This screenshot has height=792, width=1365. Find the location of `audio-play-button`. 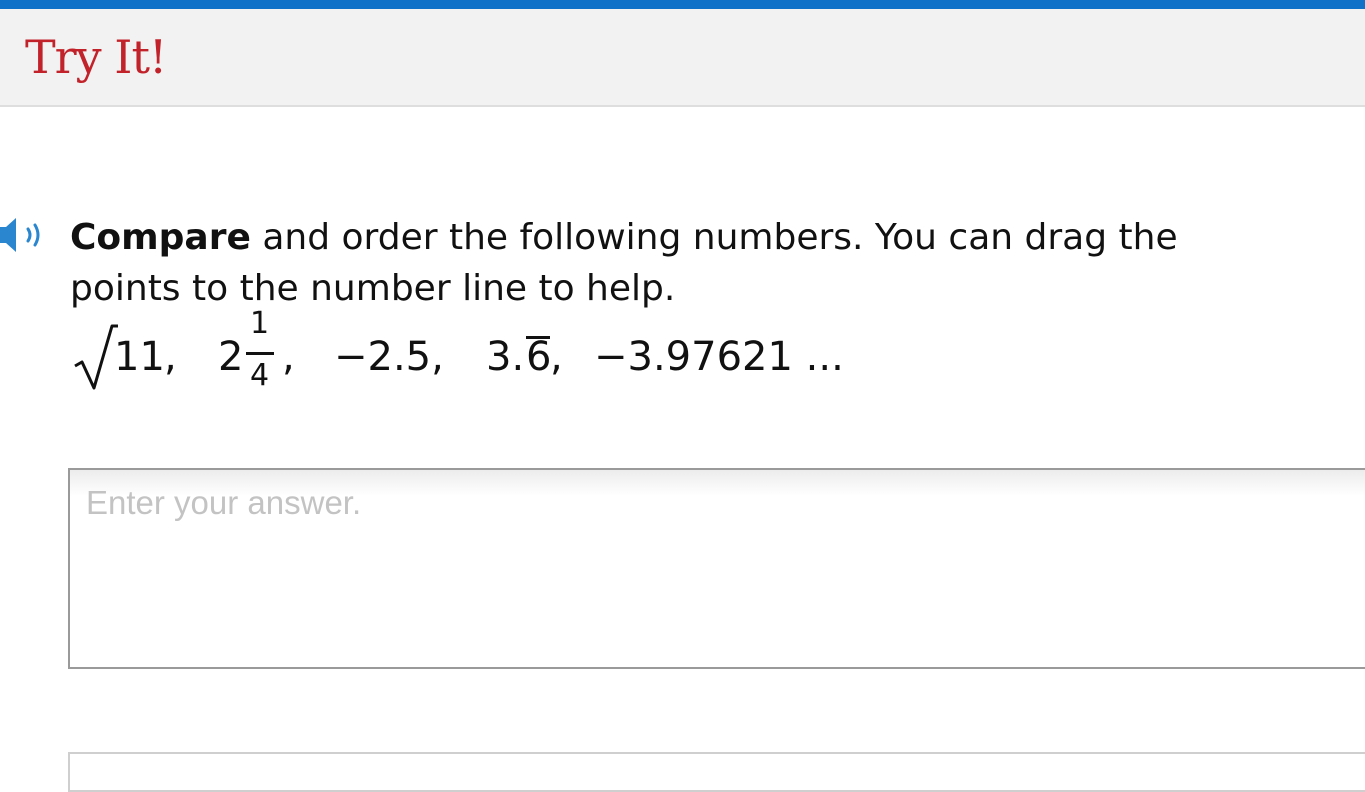

audio-play-button is located at coordinates (27, 235).